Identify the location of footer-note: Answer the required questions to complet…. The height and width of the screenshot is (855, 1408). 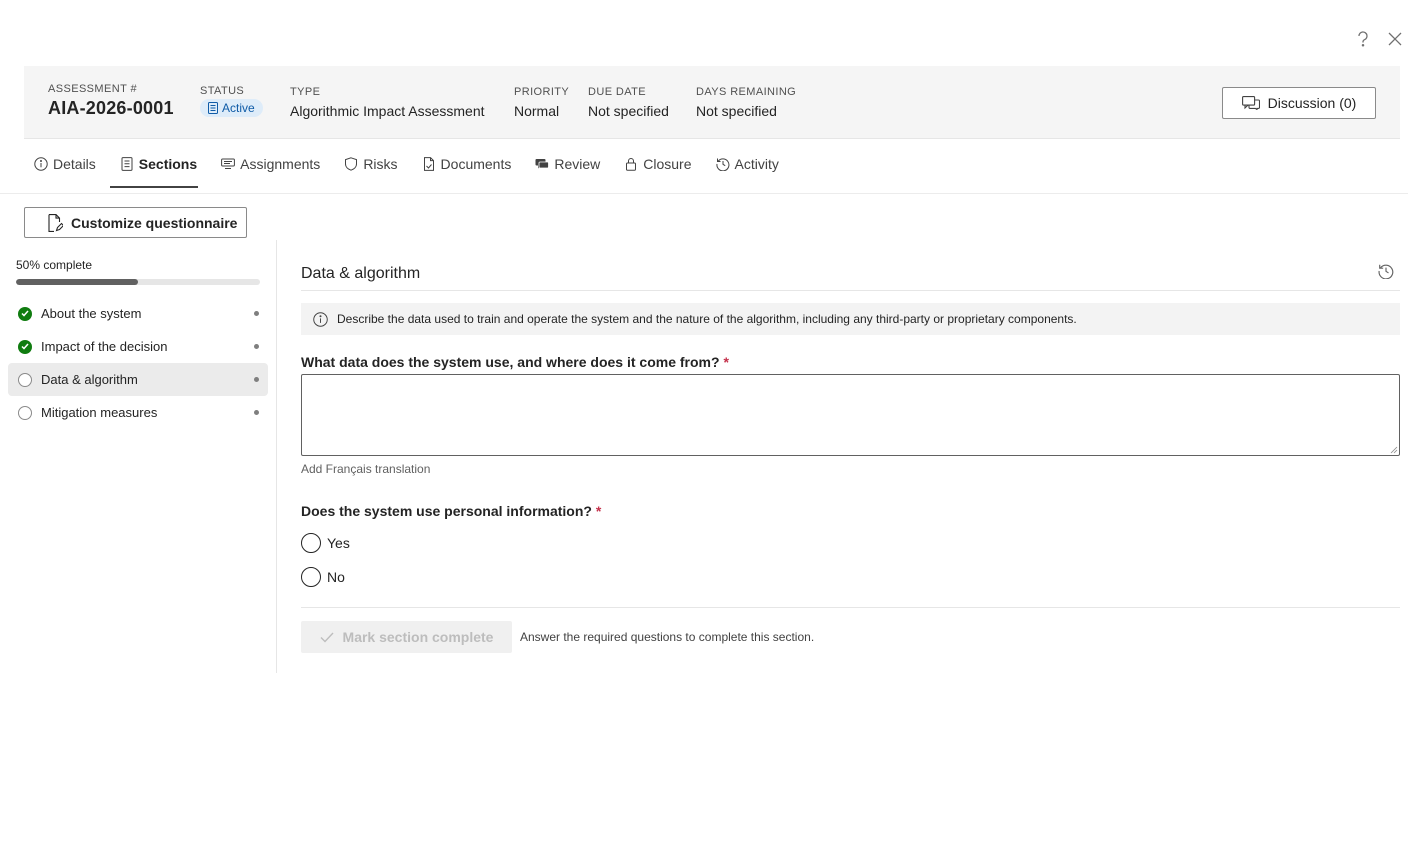
(667, 637).